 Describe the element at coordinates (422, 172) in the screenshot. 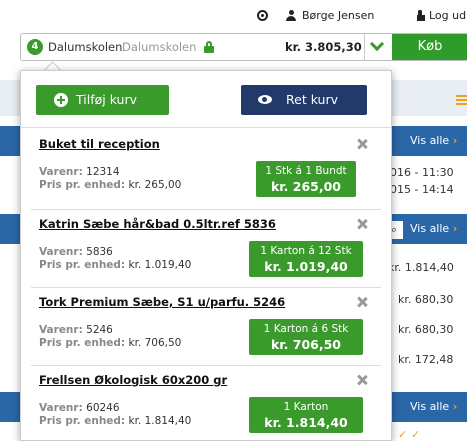

I see `date-text: 016 - 11:30` at that location.